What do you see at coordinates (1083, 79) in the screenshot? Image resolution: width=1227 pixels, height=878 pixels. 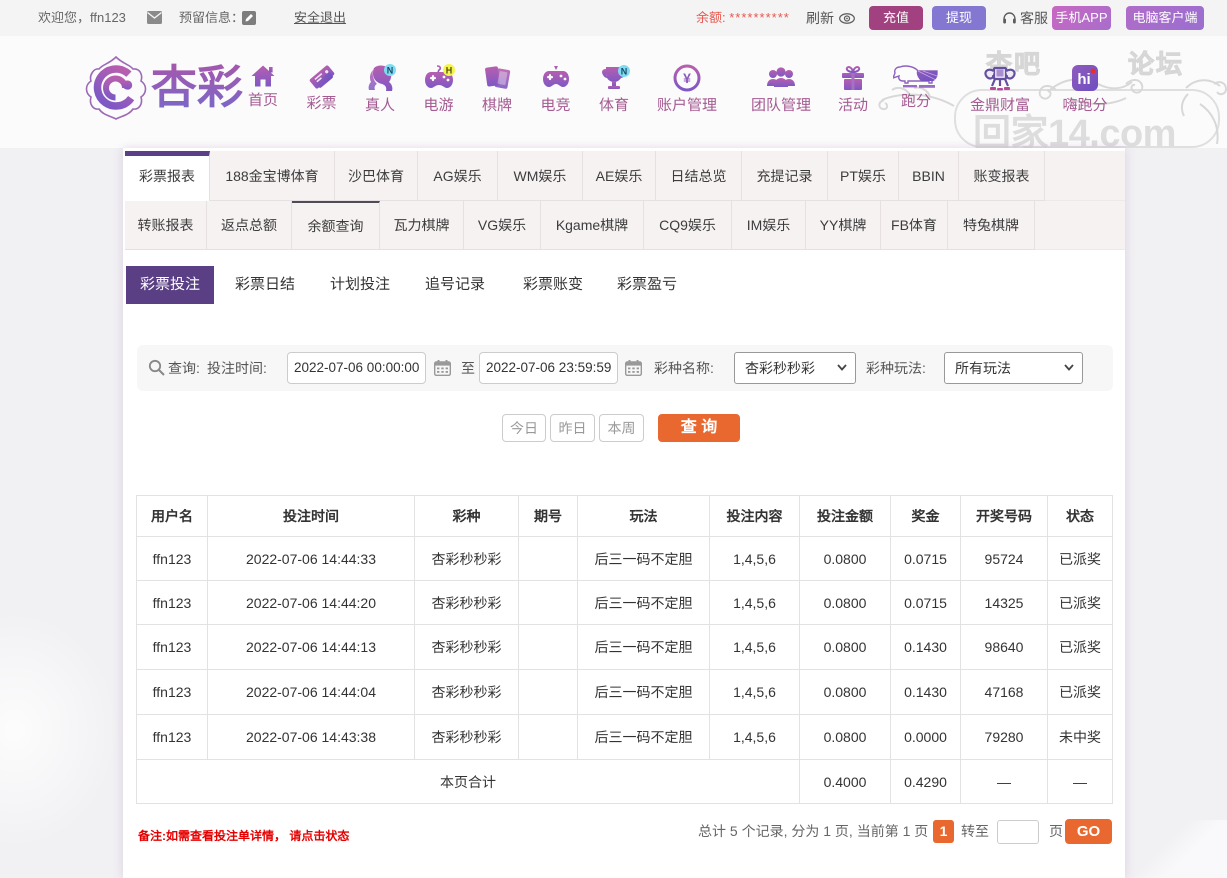 I see `svg-text: hi` at bounding box center [1083, 79].